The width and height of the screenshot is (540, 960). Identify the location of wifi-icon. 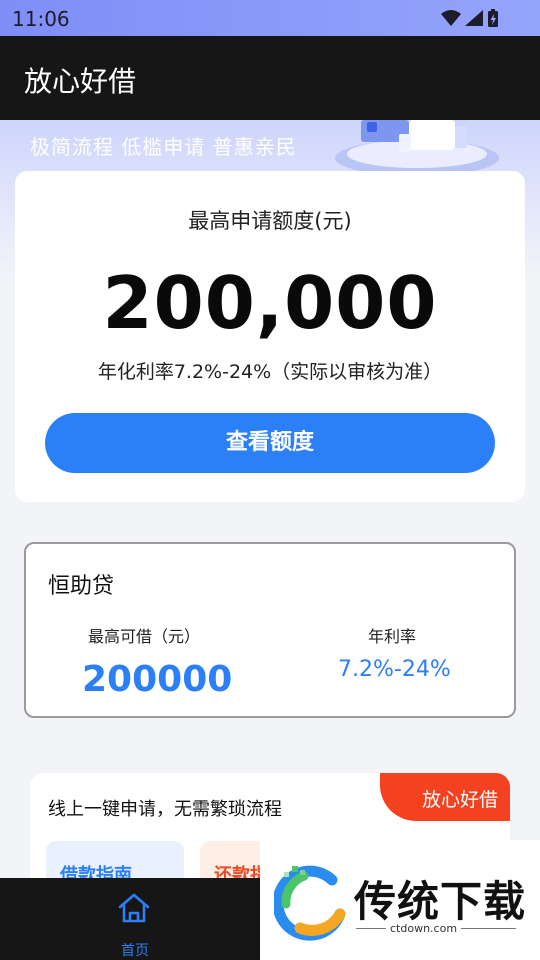
(451, 18).